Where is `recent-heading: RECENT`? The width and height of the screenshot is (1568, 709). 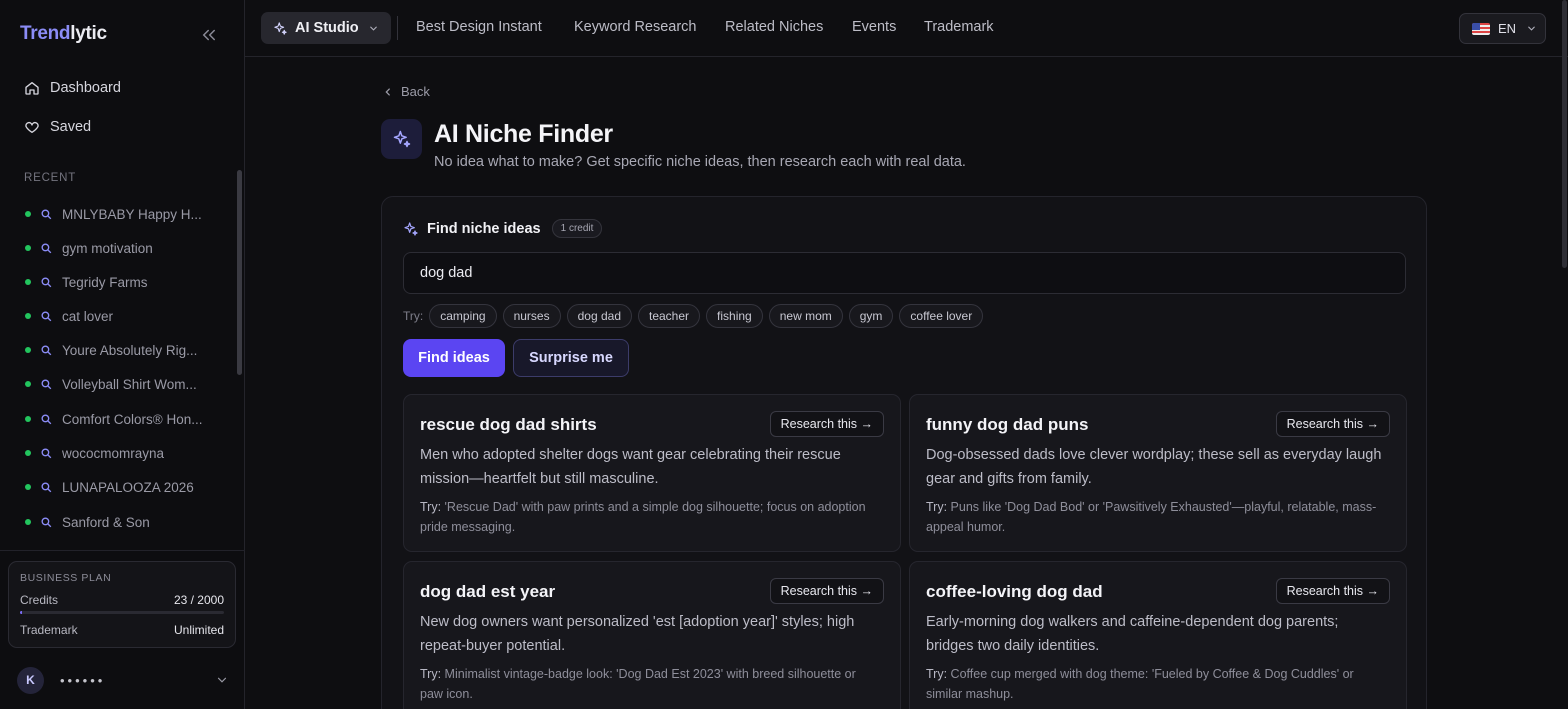 recent-heading: RECENT is located at coordinates (50, 178).